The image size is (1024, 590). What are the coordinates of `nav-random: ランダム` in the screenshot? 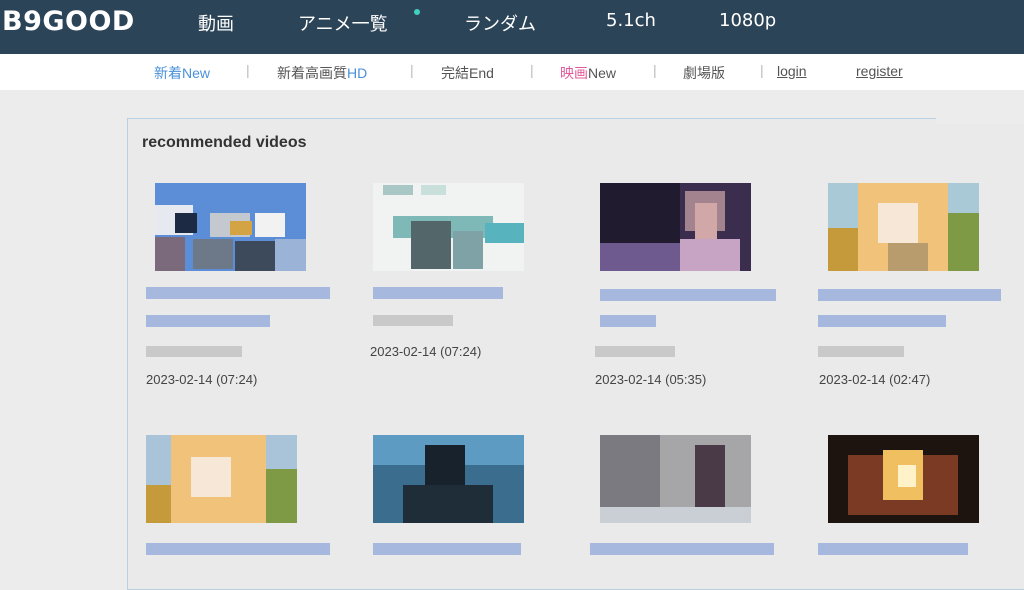 It's located at (500, 23).